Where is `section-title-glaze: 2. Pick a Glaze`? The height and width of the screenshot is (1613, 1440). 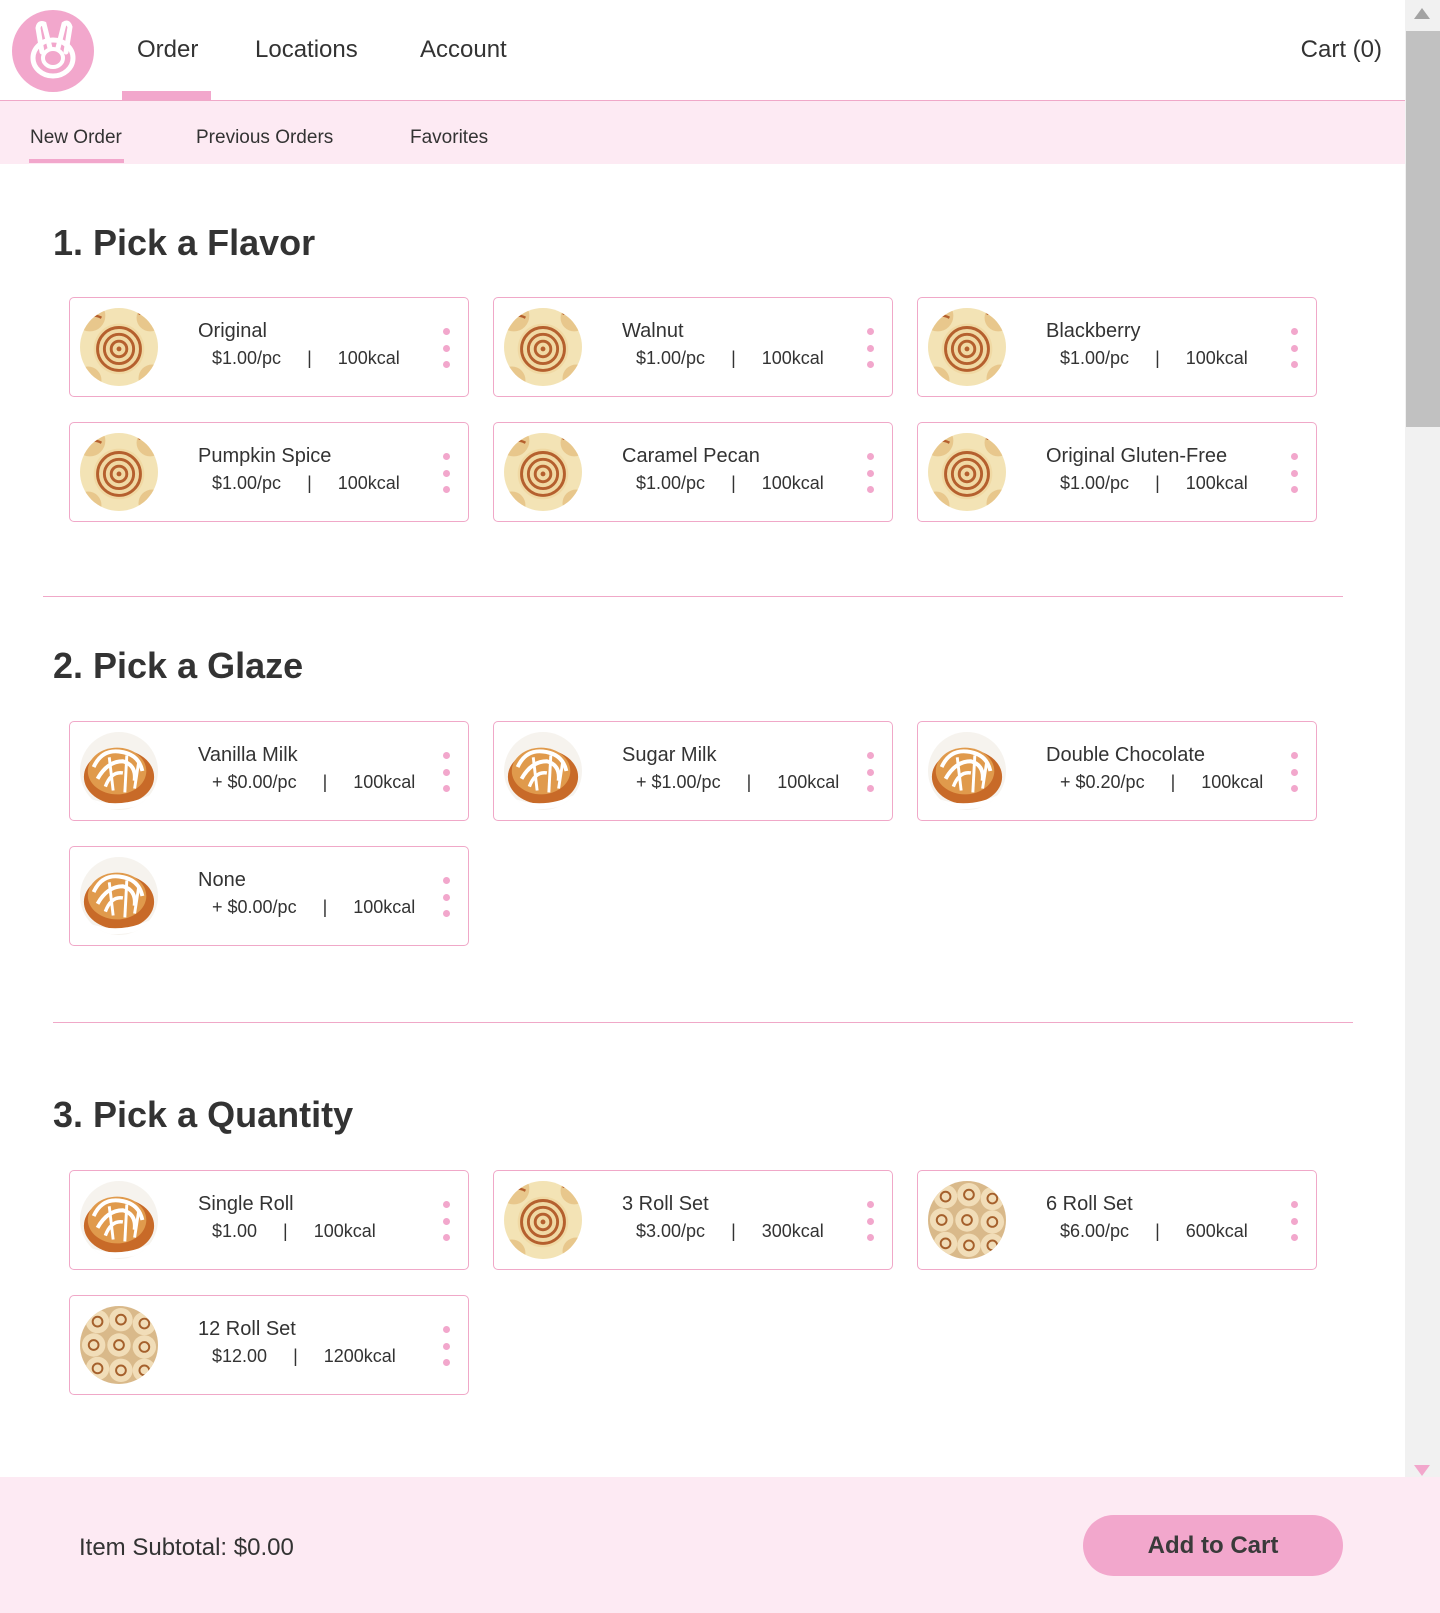
section-title-glaze: 2. Pick a Glaze is located at coordinates (178, 665).